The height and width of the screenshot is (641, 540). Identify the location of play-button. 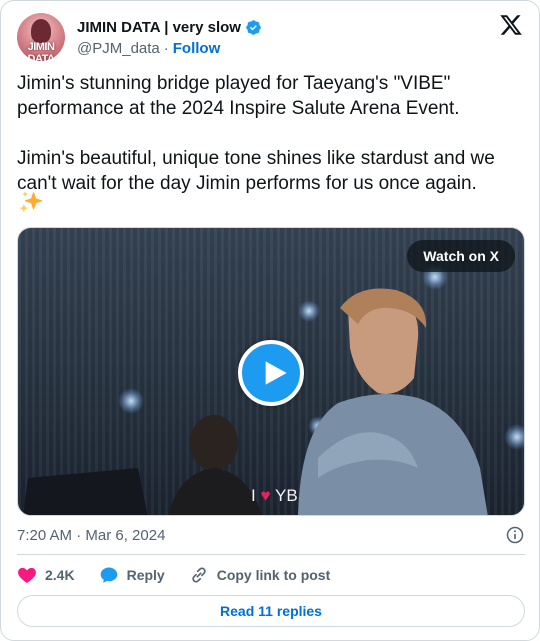
(271, 373).